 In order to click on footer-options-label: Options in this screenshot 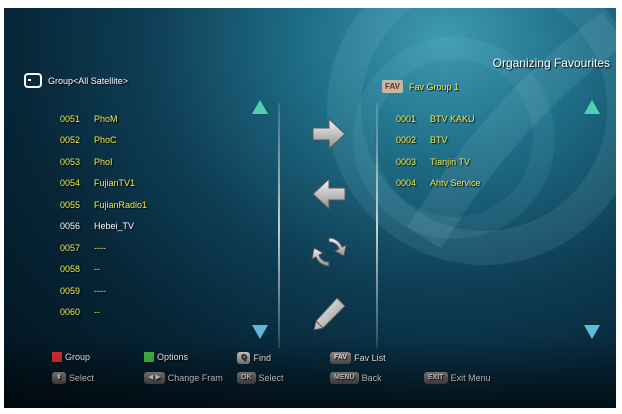, I will do `click(173, 357)`.